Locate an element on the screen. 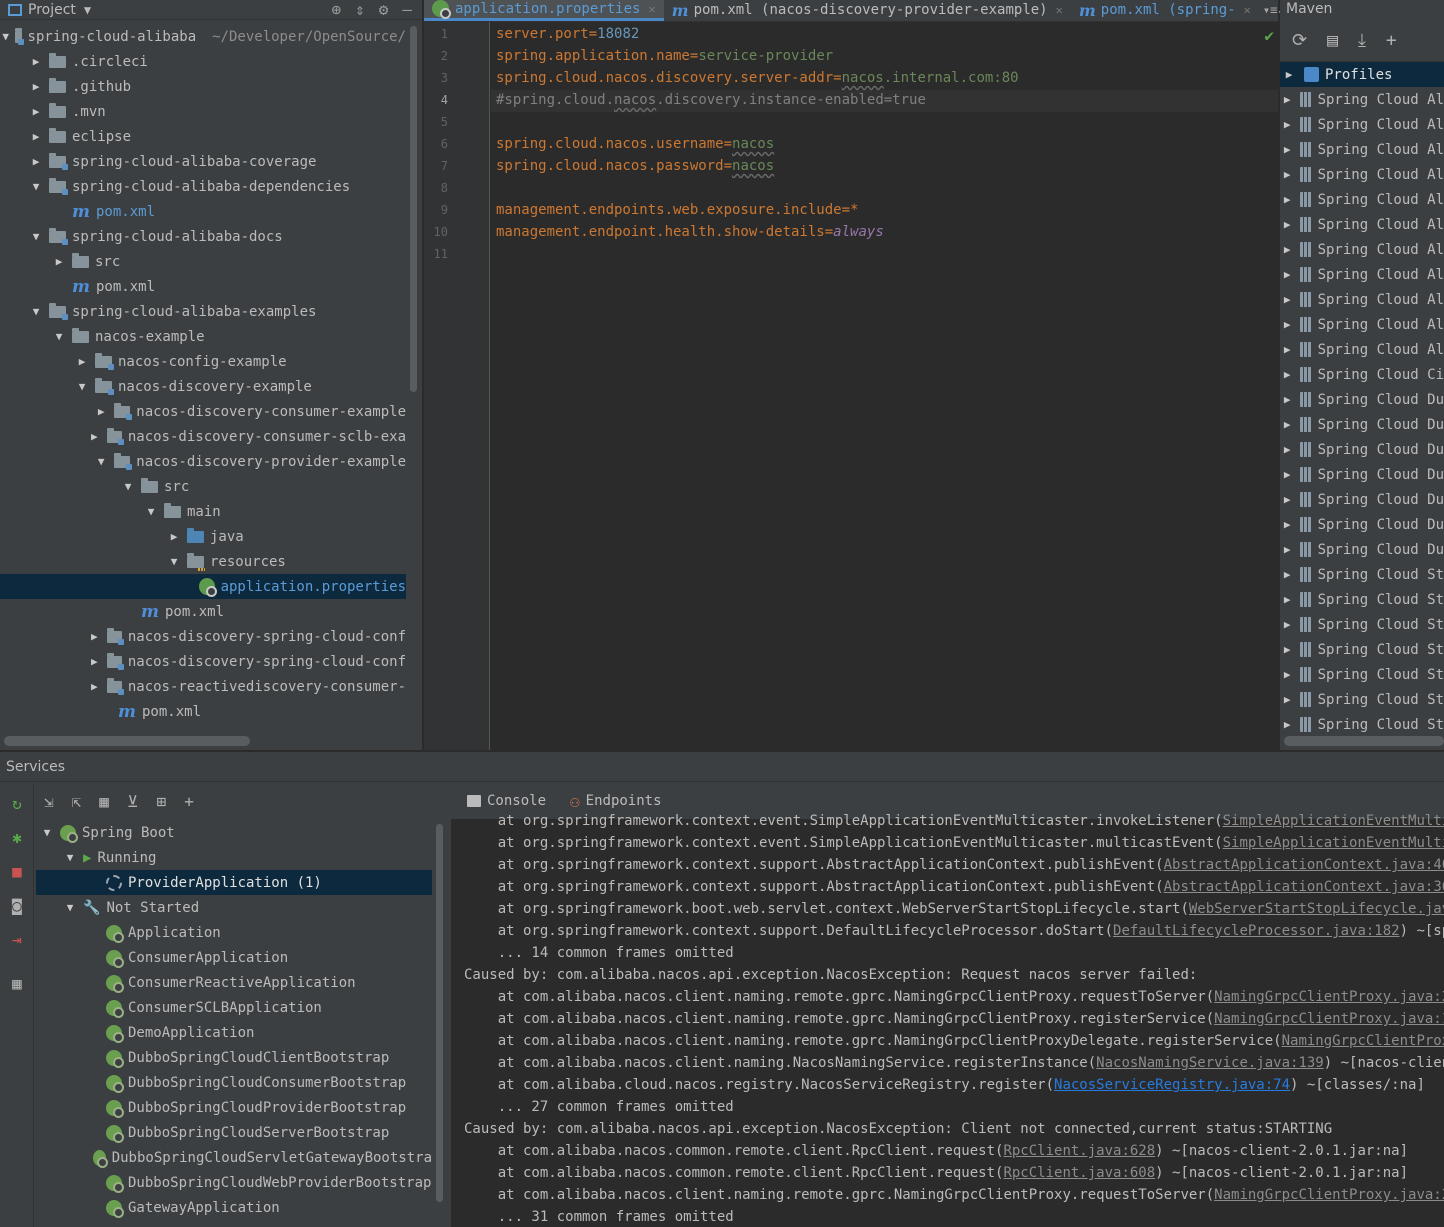  service-item: ProviderApplication (1) is located at coordinates (234, 882).